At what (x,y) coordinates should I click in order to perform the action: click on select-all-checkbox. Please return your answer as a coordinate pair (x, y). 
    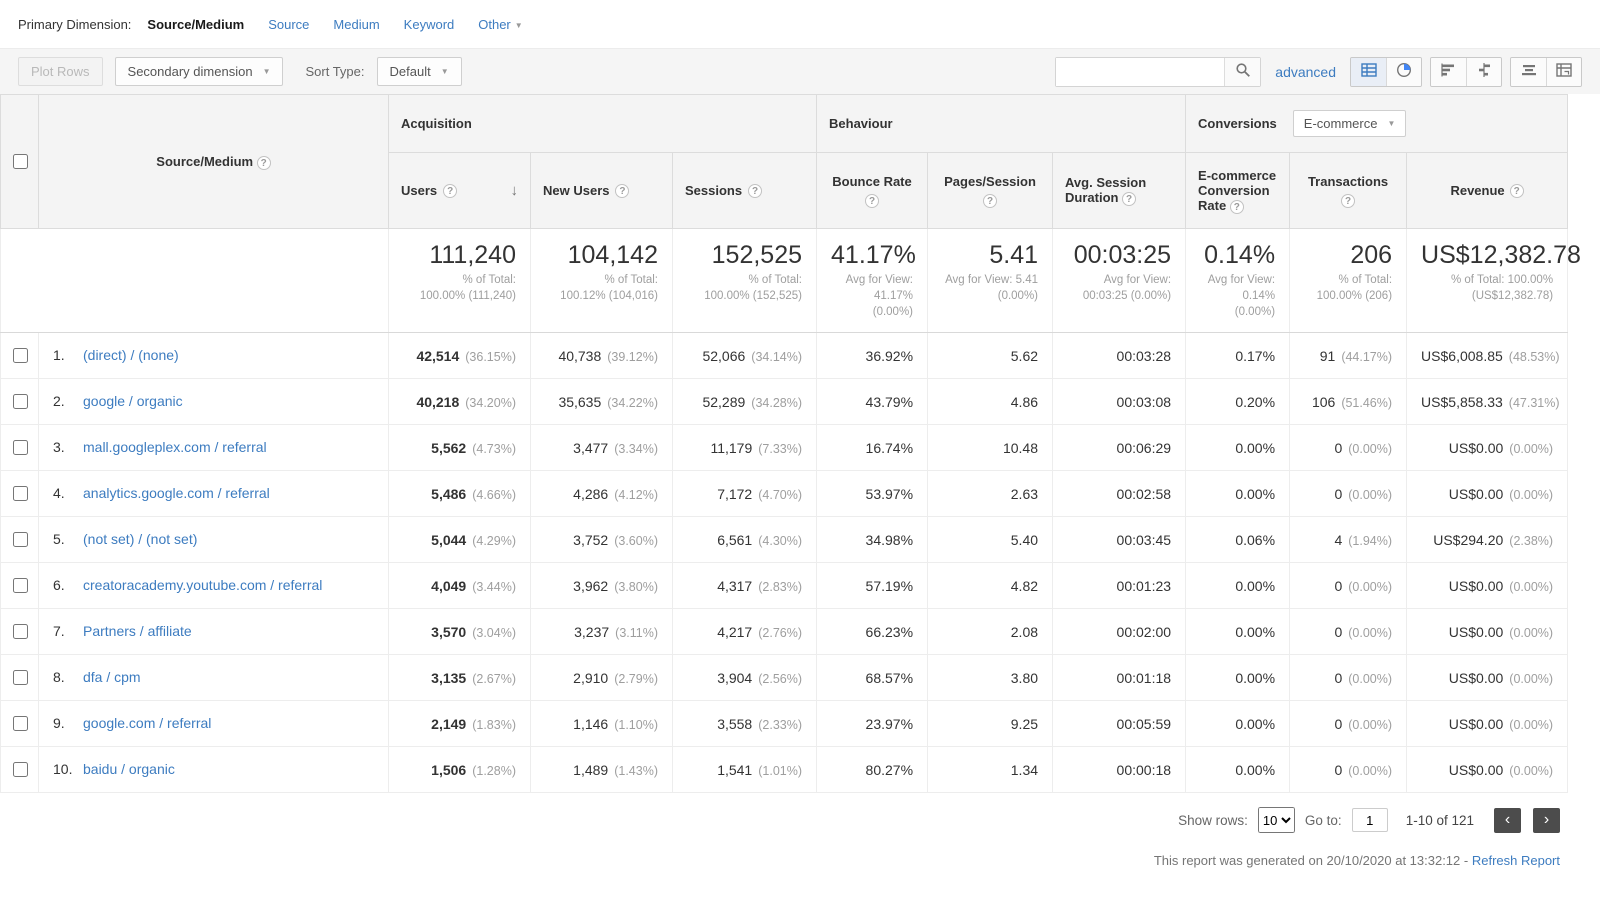
    Looking at the image, I should click on (20, 161).